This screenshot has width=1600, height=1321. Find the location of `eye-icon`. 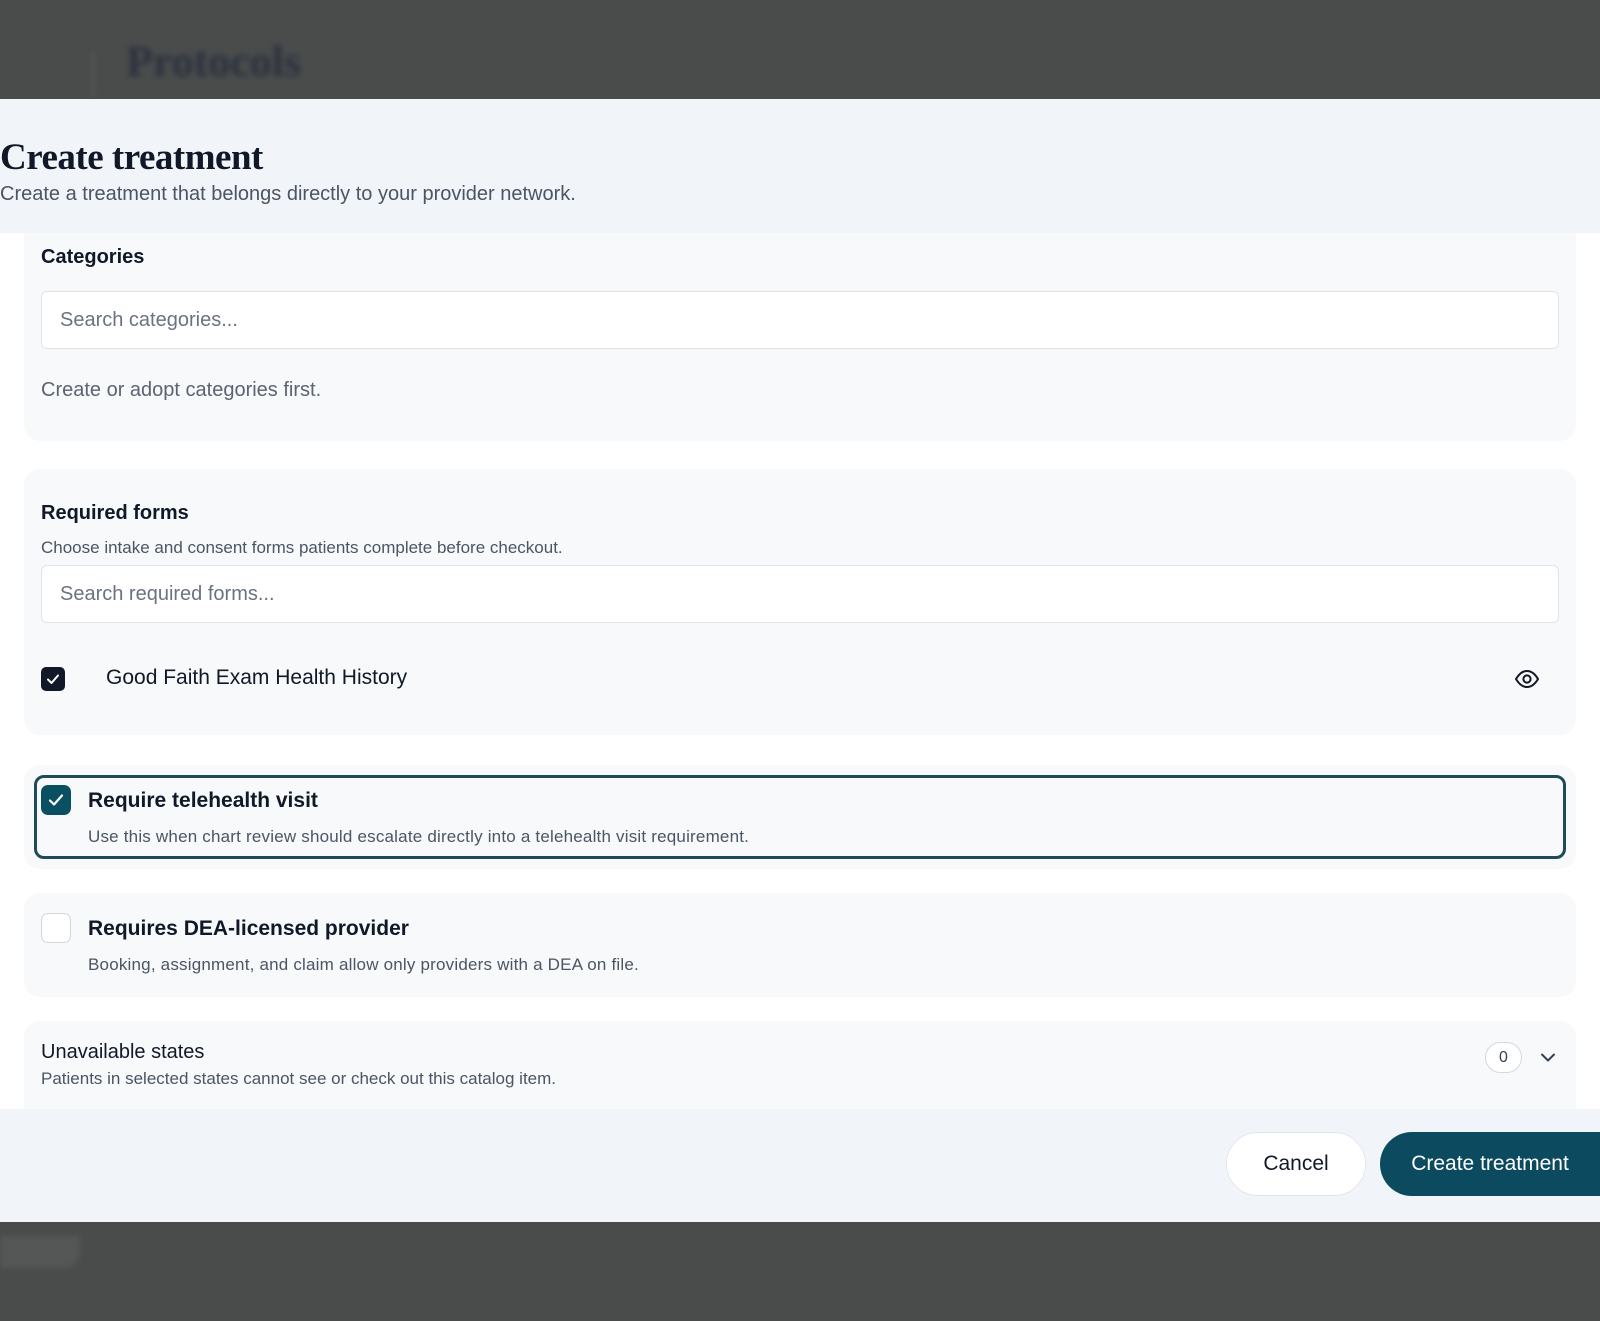

eye-icon is located at coordinates (1527, 679).